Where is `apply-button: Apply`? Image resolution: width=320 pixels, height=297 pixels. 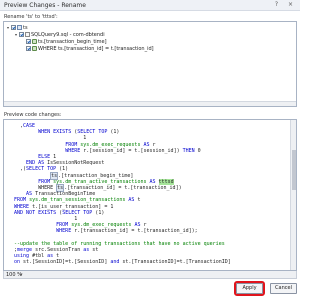
apply-button: Apply is located at coordinates (249, 288).